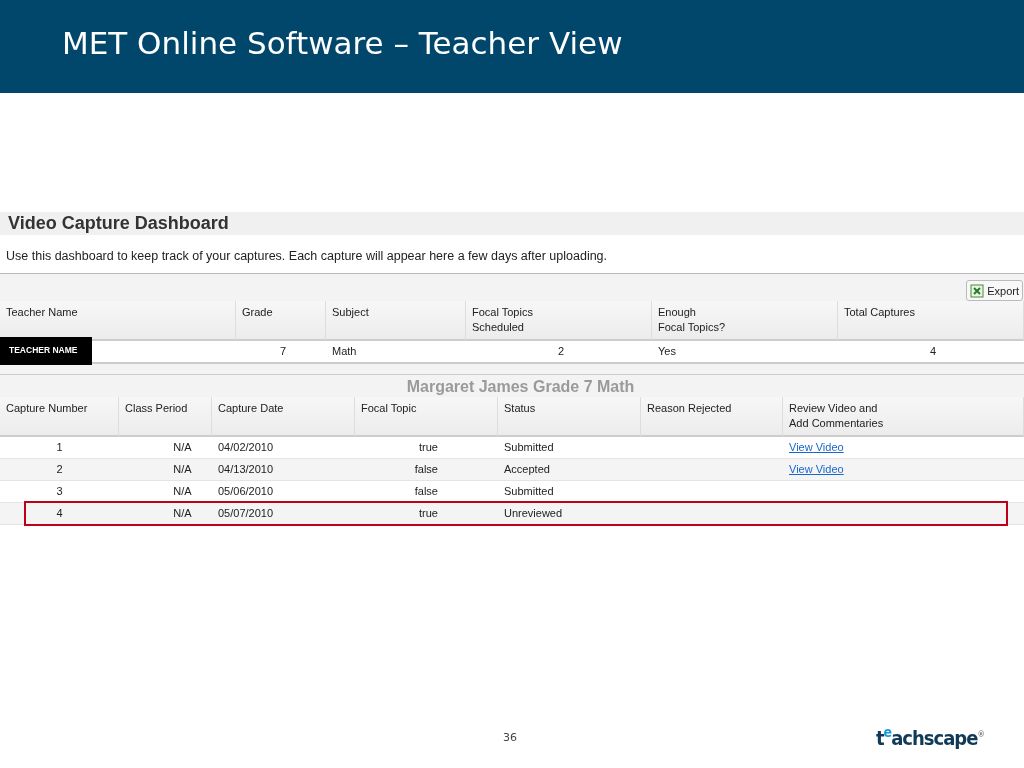 Image resolution: width=1024 pixels, height=768 pixels. What do you see at coordinates (246, 491) in the screenshot?
I see `table-cell-text: 05/06/2010` at bounding box center [246, 491].